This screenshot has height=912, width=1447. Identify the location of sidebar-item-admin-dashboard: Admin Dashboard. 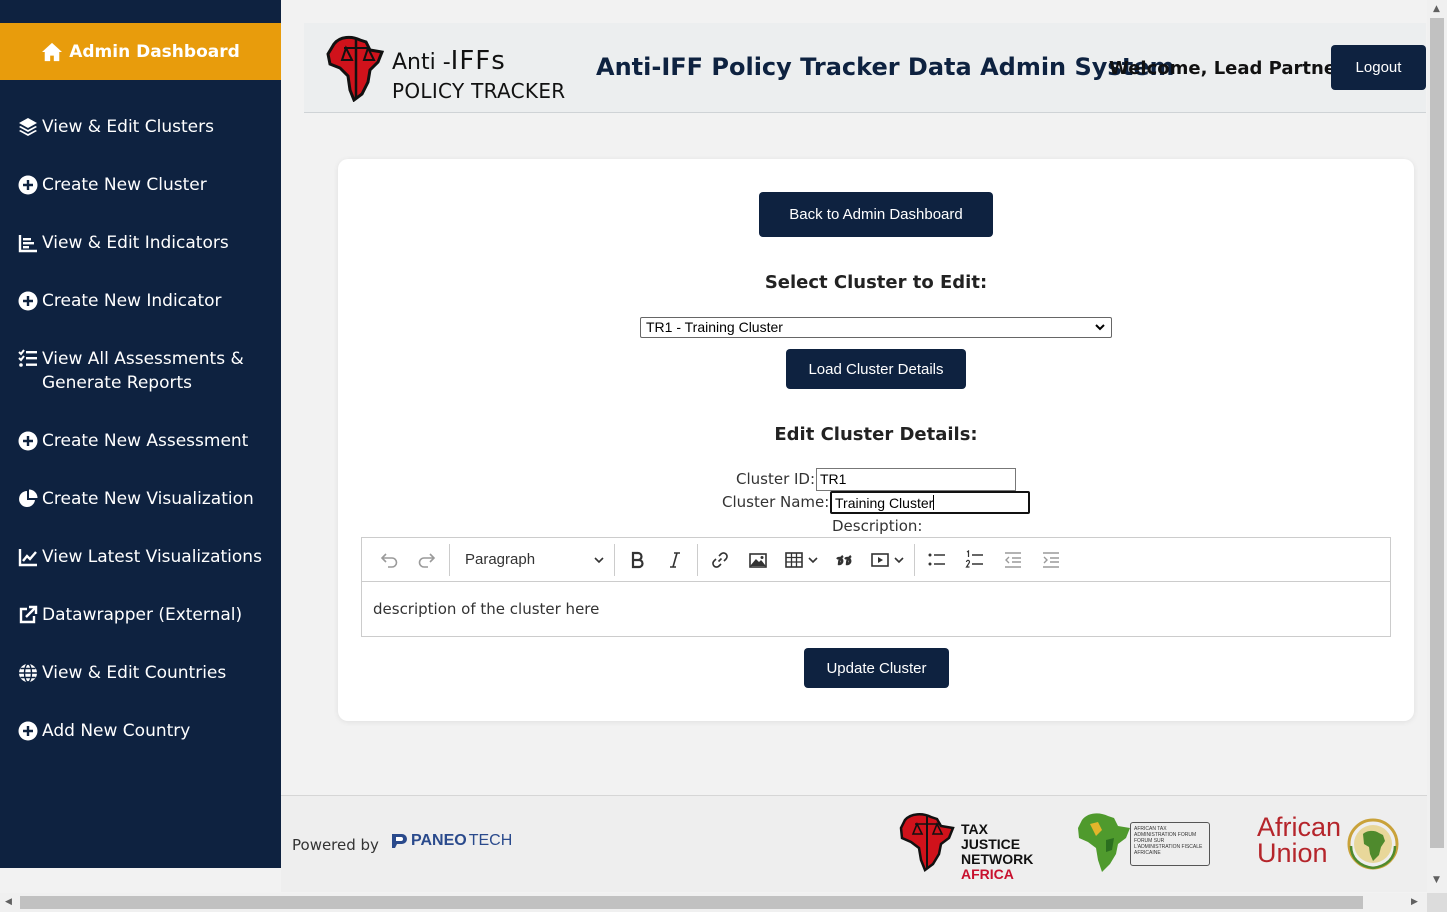
(140, 51).